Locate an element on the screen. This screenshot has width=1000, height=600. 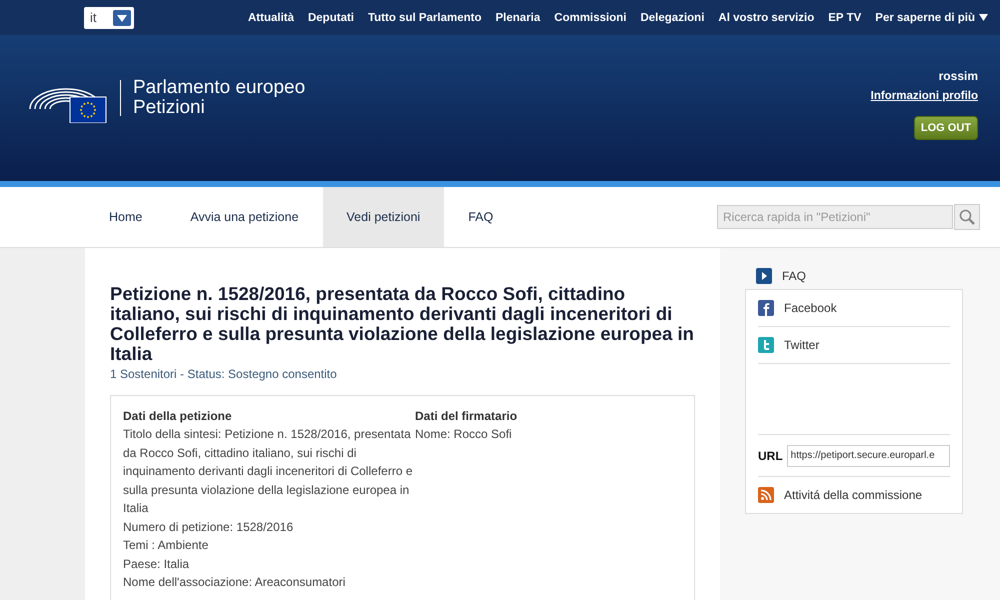
language-select: it is located at coordinates (109, 17).